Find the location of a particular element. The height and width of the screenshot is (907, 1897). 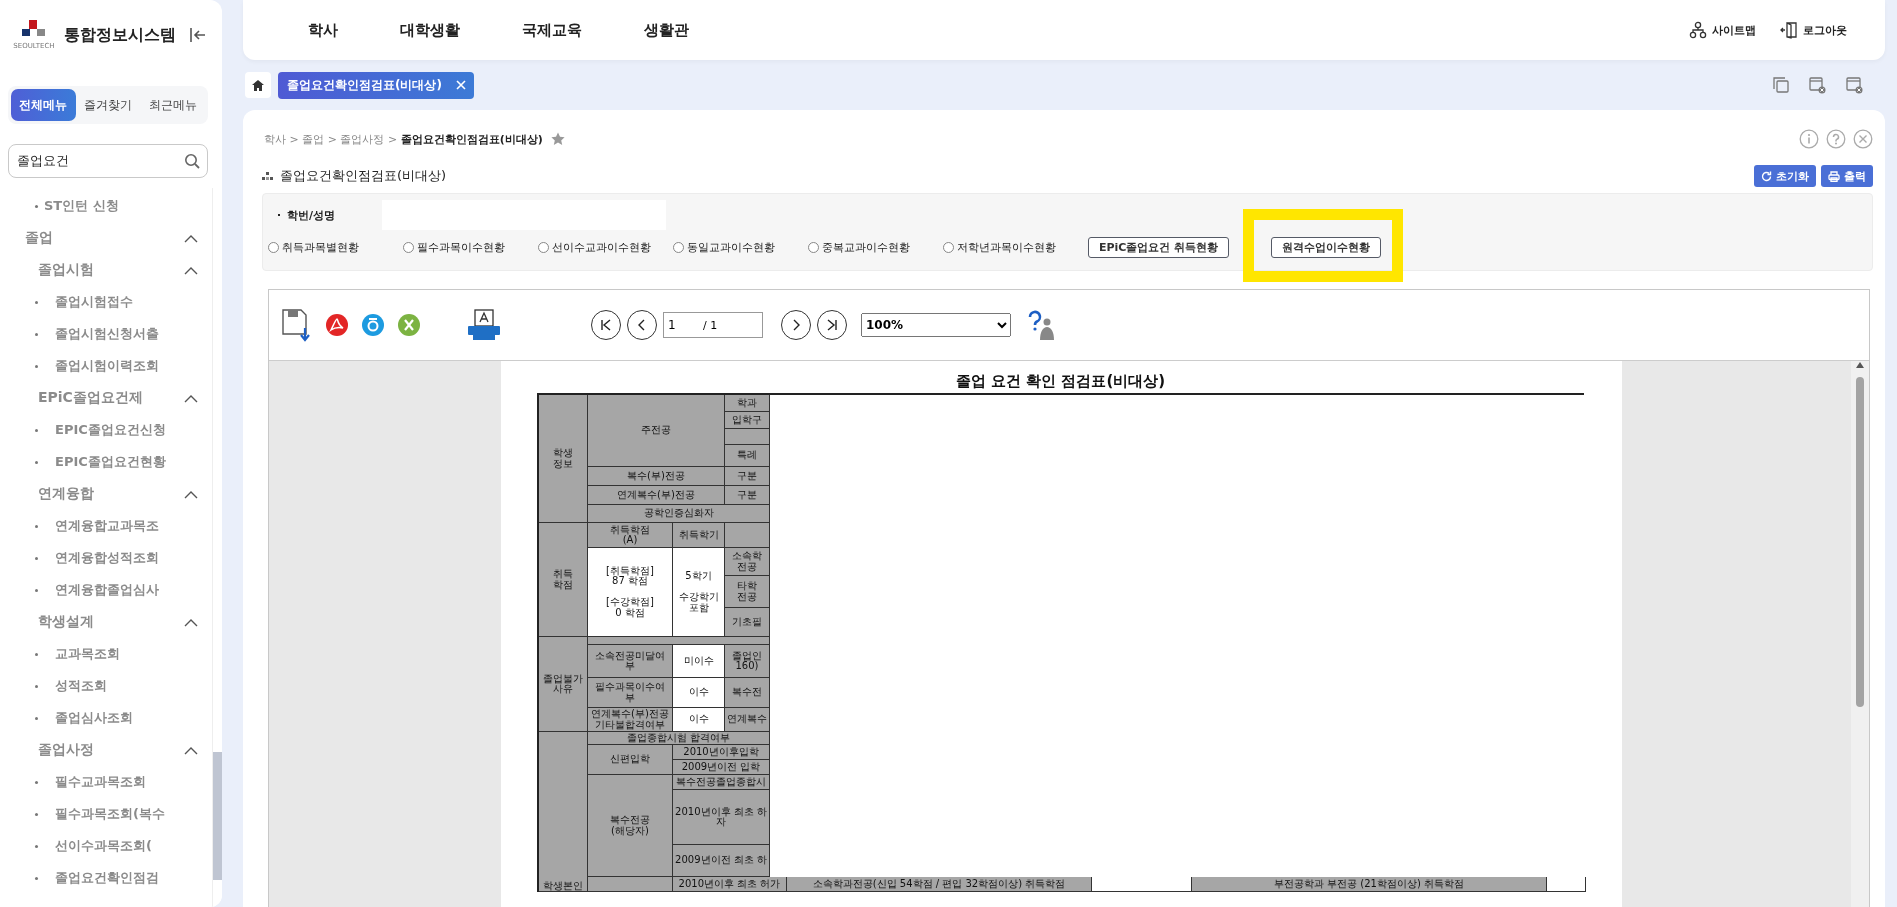

reset-button: 초기화 is located at coordinates (1785, 176).